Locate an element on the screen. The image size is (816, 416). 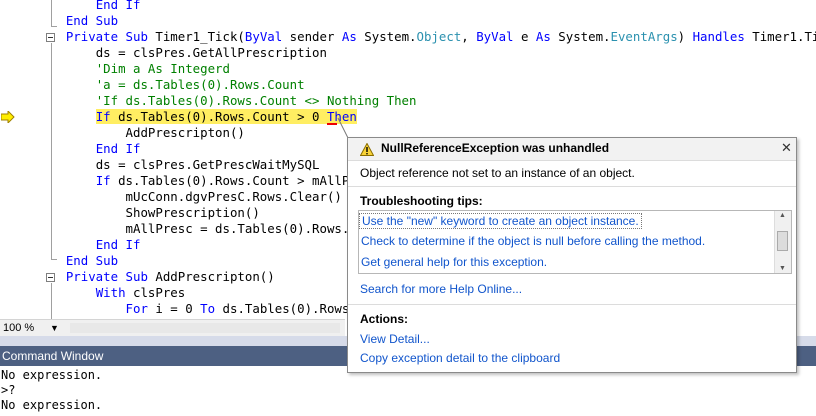
code-token: ds.Tables(0).Rows.Count > 0 is located at coordinates (218, 116).